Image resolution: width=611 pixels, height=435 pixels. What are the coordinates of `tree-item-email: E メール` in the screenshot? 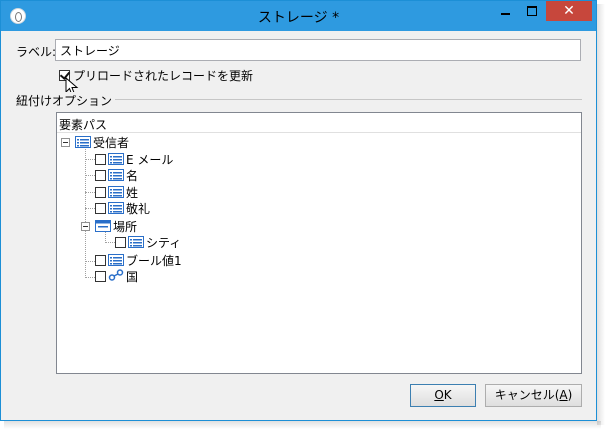 It's located at (149, 159).